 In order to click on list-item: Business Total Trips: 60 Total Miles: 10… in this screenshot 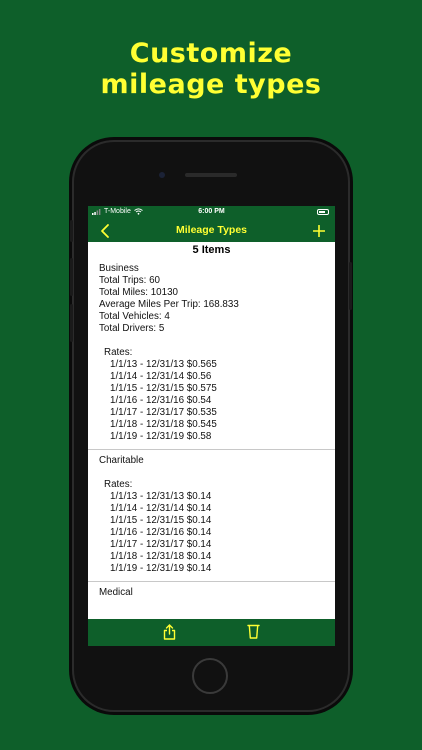, I will do `click(211, 354)`.